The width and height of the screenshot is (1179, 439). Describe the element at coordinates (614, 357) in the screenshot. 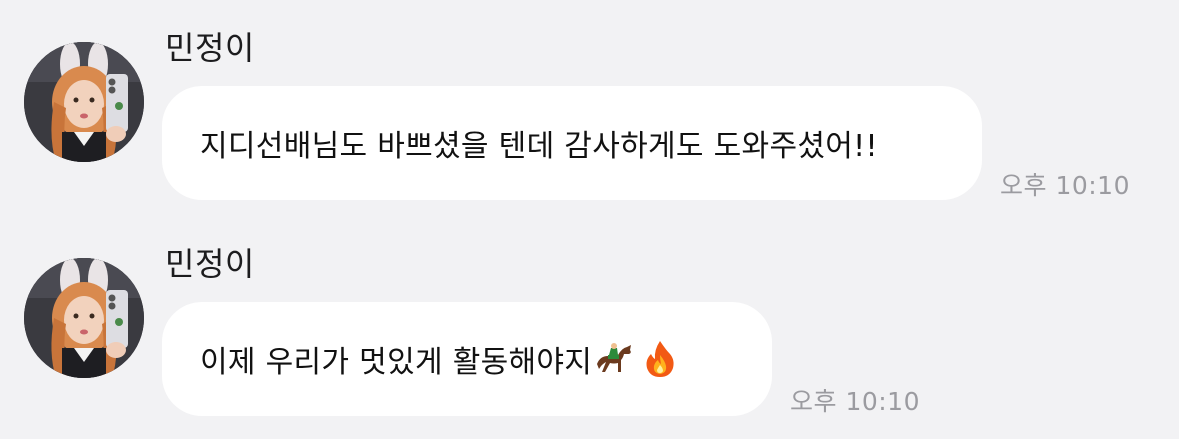

I see `horse-racing-icon` at that location.